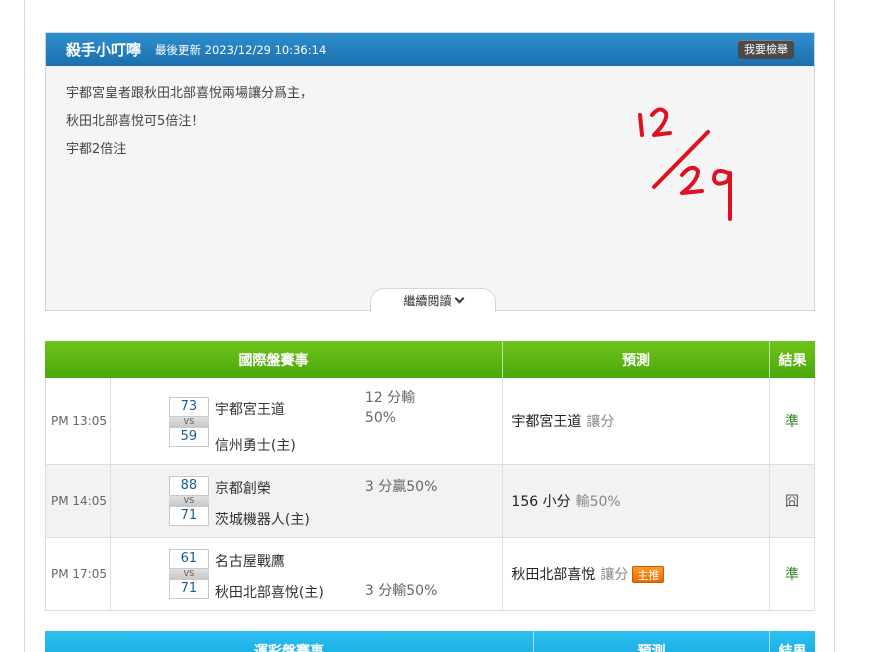 Image resolution: width=890 pixels, height=652 pixels. I want to click on read-more-button: 繼續閱讀, so click(433, 300).